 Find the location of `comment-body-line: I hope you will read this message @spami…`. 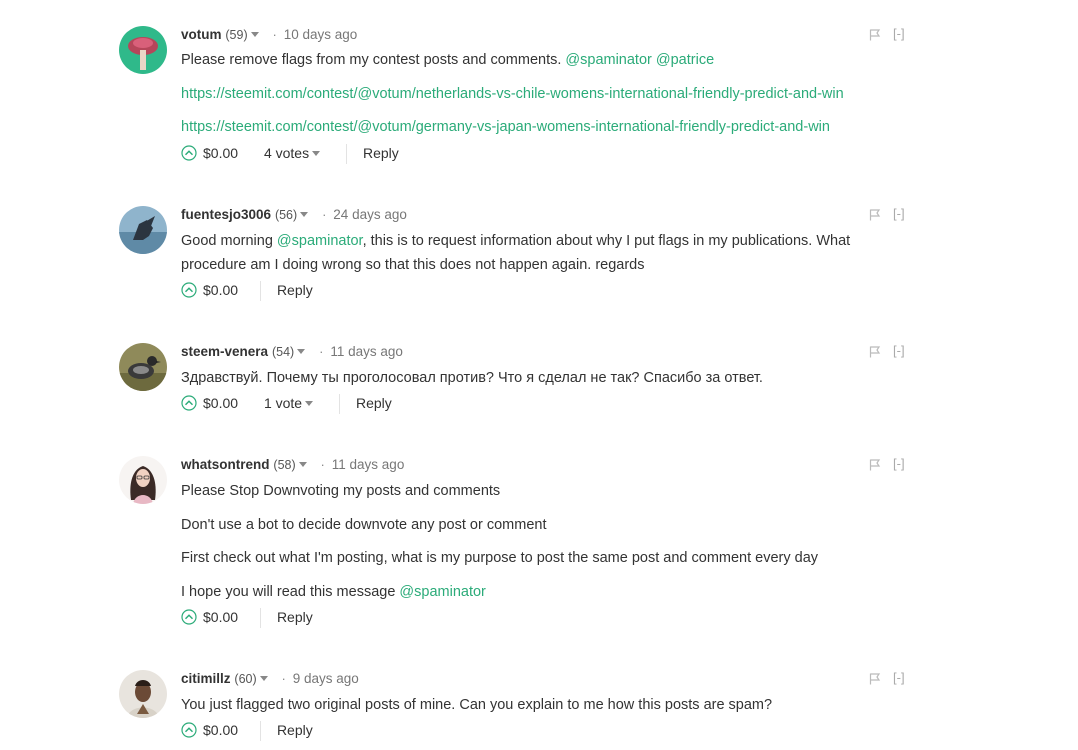

comment-body-line: I hope you will read this message @spami… is located at coordinates (333, 592).